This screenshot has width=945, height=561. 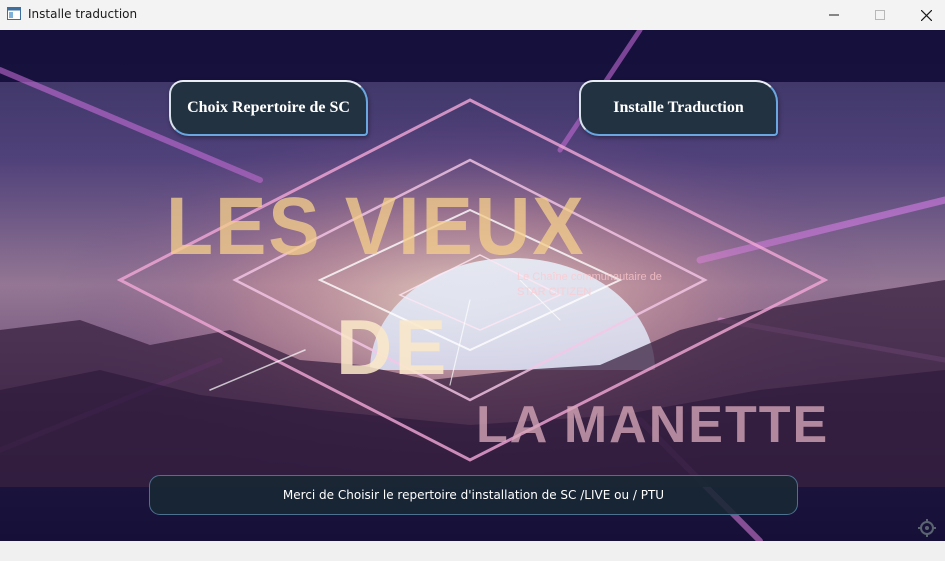 I want to click on logo-title-line3: LA MANETTE, so click(x=653, y=425).